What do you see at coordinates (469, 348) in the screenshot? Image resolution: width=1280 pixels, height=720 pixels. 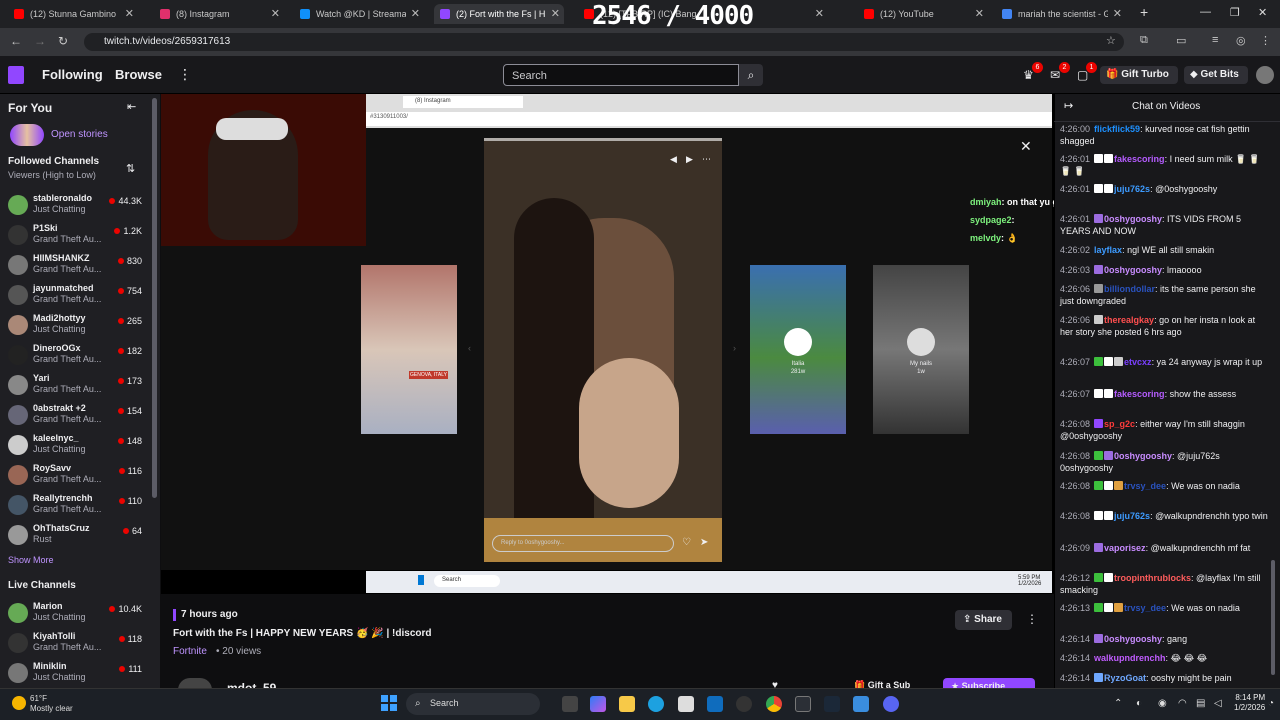 I see `prev-story-icon: ‹` at bounding box center [469, 348].